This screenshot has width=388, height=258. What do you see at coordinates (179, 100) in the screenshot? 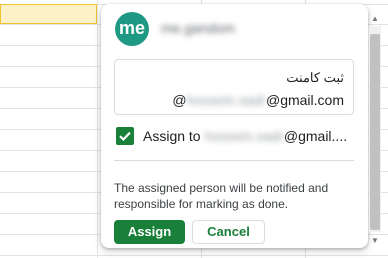
I see `mention-prefix: @` at bounding box center [179, 100].